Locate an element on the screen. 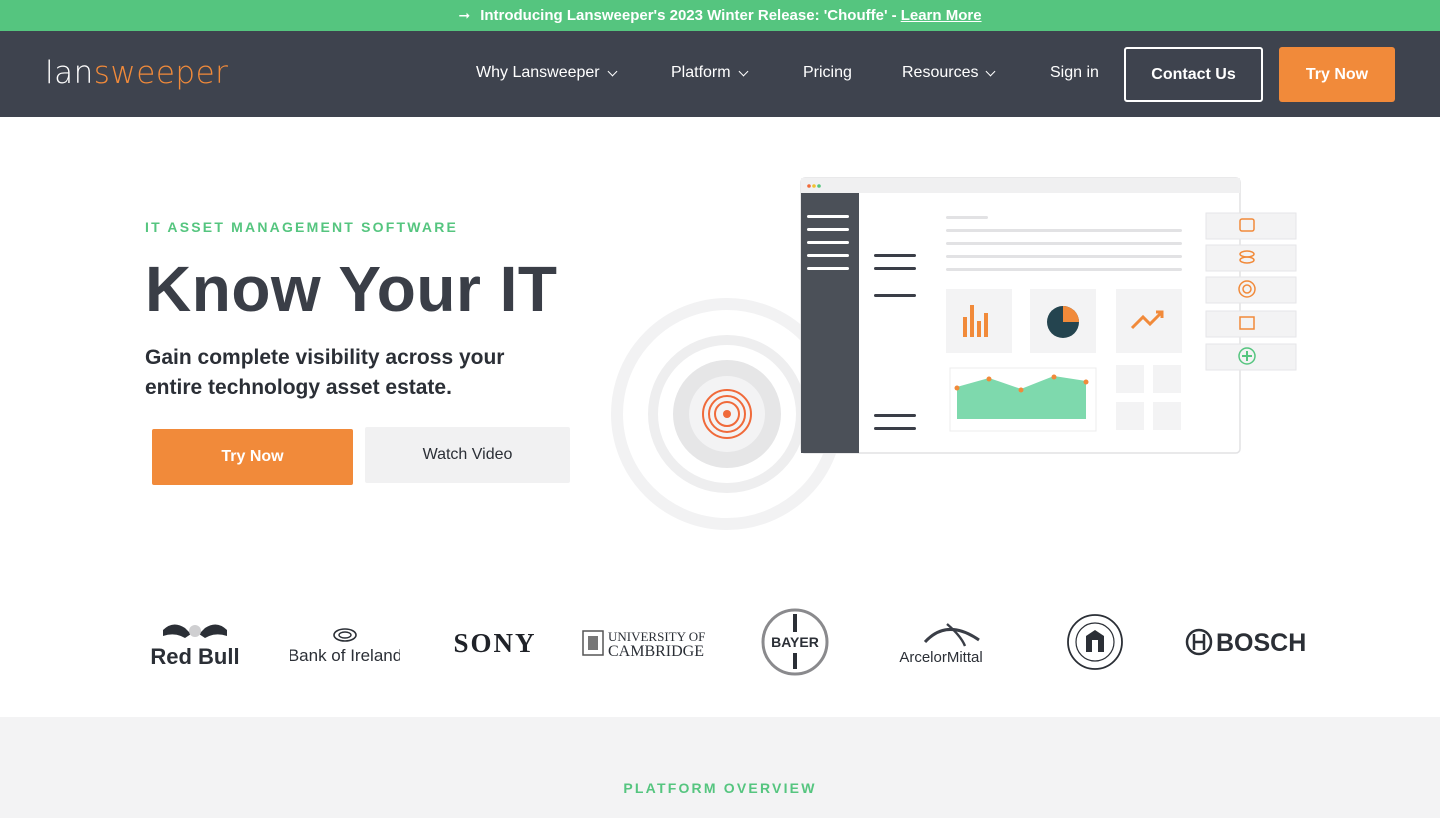  nav-label: Pricing is located at coordinates (827, 72).